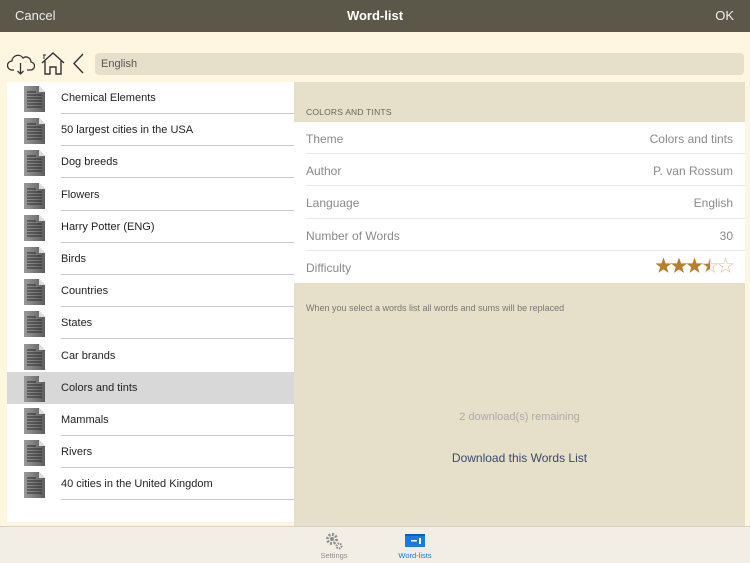  Describe the element at coordinates (333, 203) in the screenshot. I see `property-key: Language` at that location.